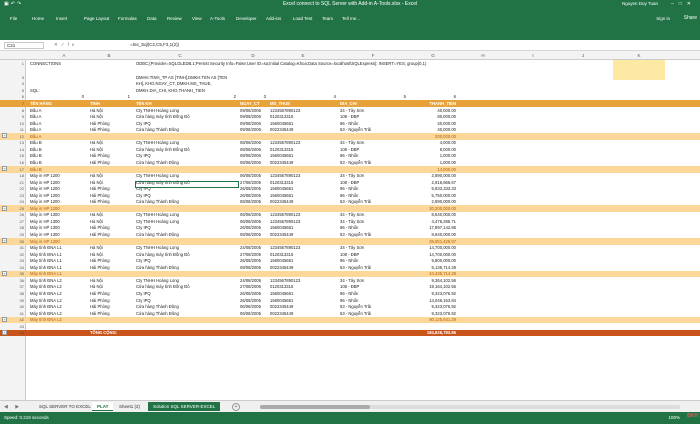 This screenshot has width=700, height=424. I want to click on sheet-tab-plat: PLAT, so click(103, 406).